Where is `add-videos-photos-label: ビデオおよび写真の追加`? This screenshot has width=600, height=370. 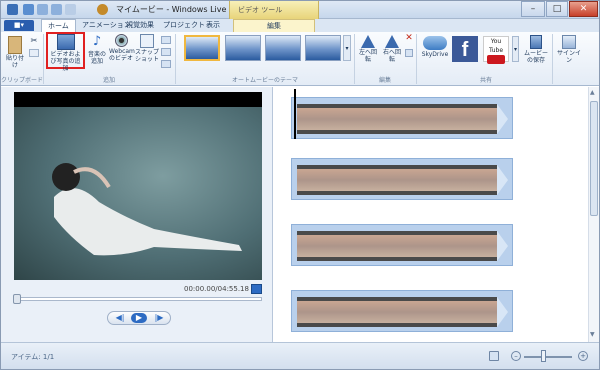
add-videos-photos-label: ビデオおよび写真の追加 is located at coordinates (65, 61).